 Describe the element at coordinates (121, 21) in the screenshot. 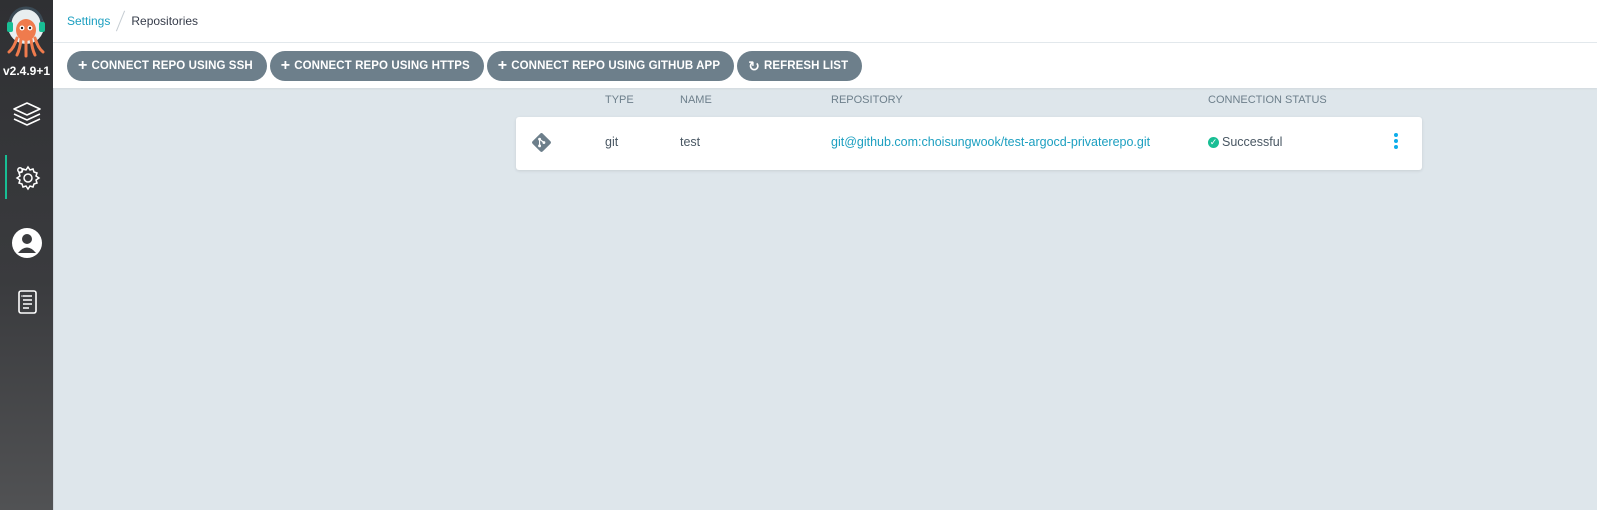

I see `breadcrumb-separator` at that location.